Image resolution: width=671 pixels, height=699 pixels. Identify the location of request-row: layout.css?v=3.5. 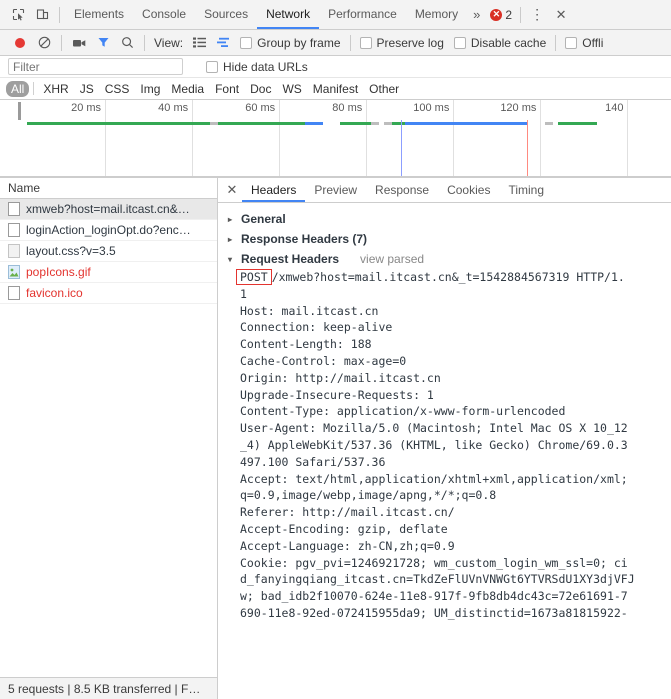
(108, 251).